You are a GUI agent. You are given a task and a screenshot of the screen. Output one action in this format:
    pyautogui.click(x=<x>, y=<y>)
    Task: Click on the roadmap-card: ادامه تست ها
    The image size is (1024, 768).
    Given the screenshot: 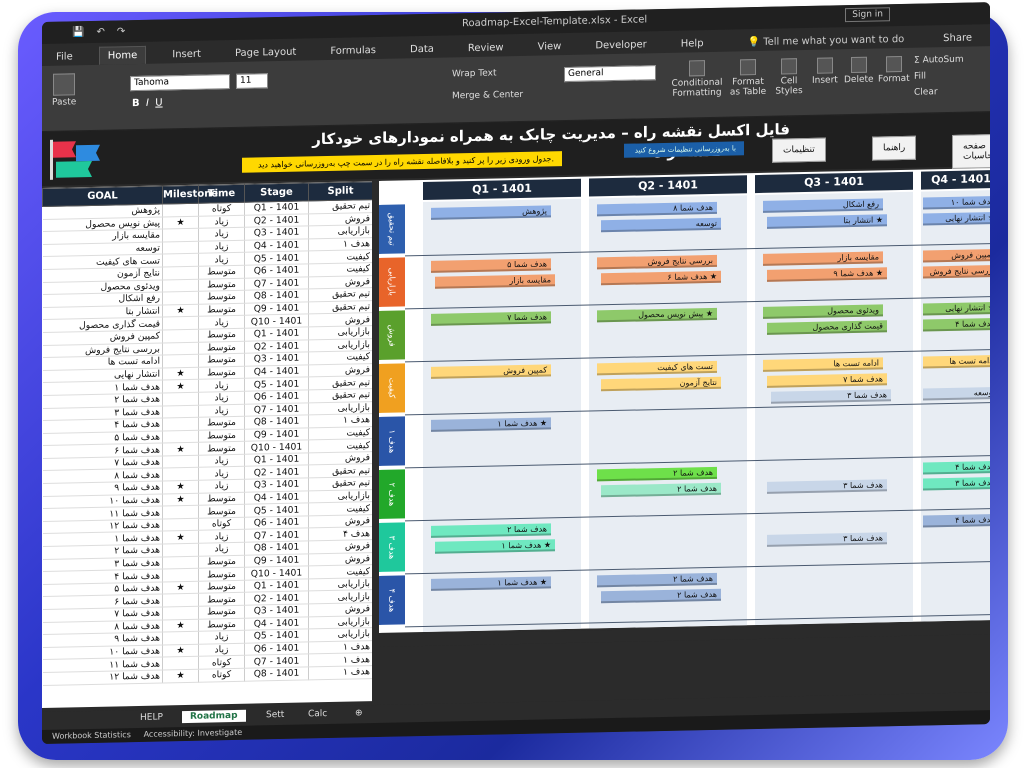 What is the action you would take?
    pyautogui.click(x=956, y=361)
    